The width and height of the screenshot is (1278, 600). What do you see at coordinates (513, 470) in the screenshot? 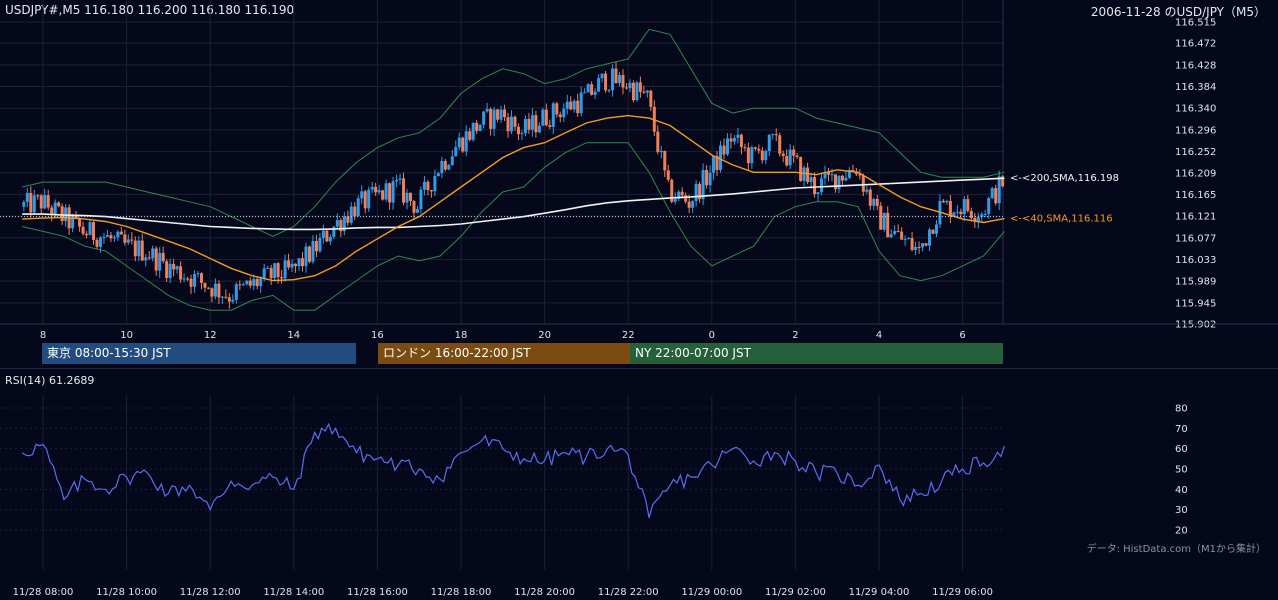
I see `rsi-line` at bounding box center [513, 470].